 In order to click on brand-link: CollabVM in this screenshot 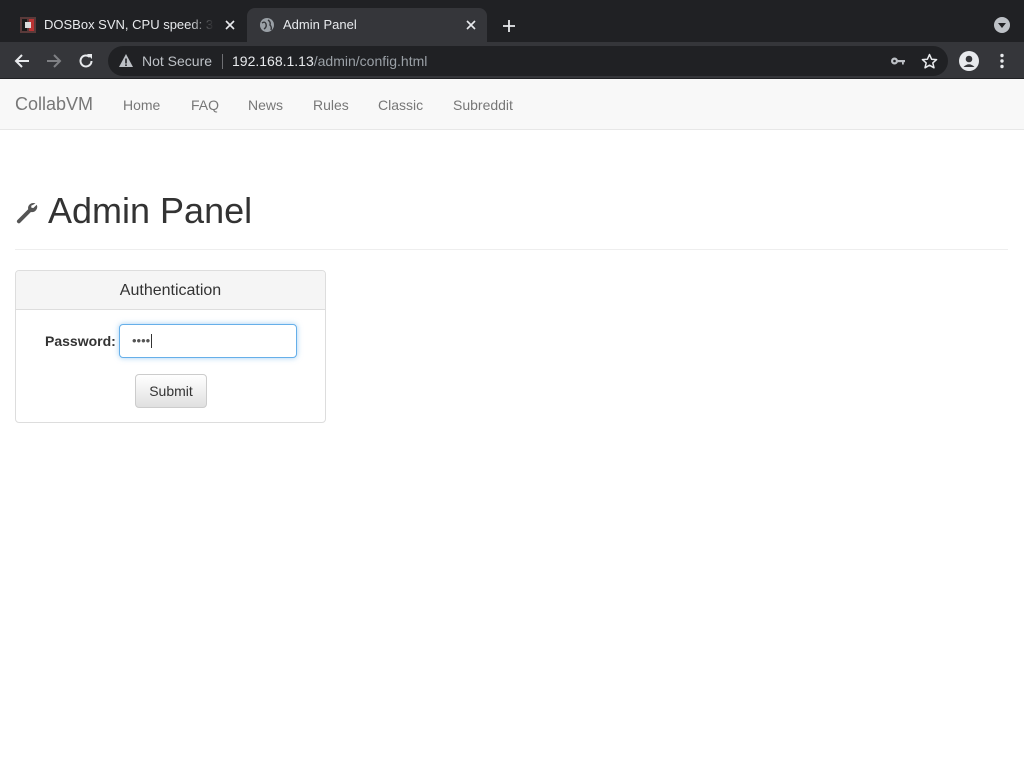, I will do `click(54, 104)`.